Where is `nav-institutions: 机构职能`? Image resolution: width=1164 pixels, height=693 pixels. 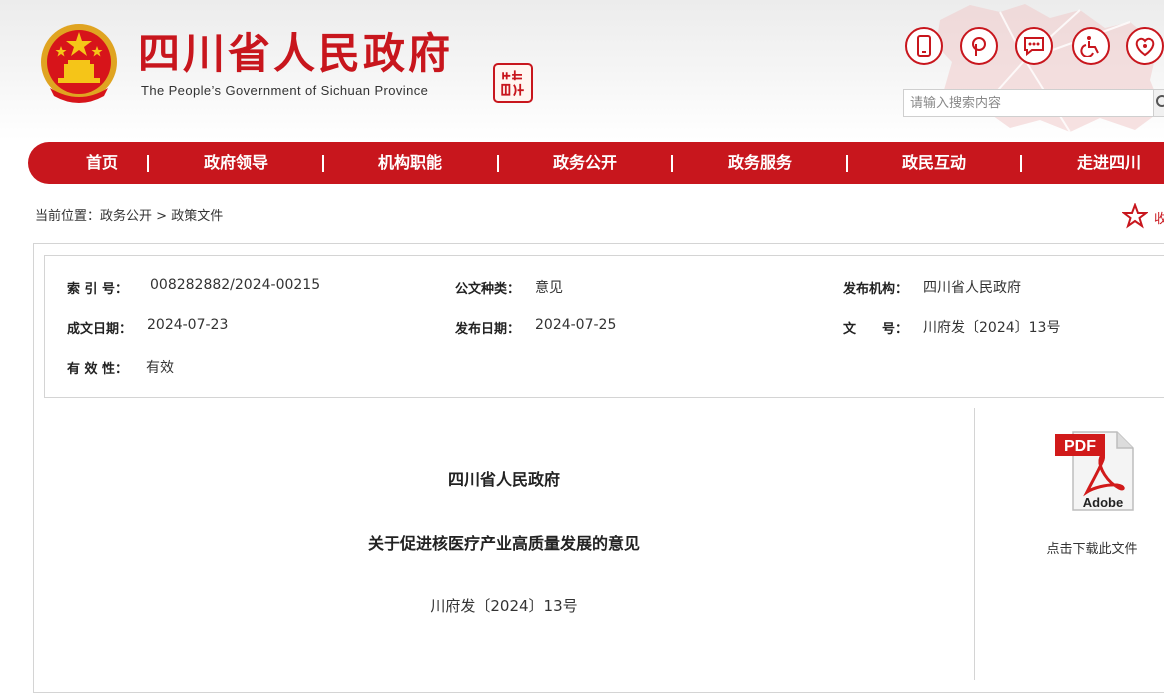 nav-institutions: 机构职能 is located at coordinates (410, 163).